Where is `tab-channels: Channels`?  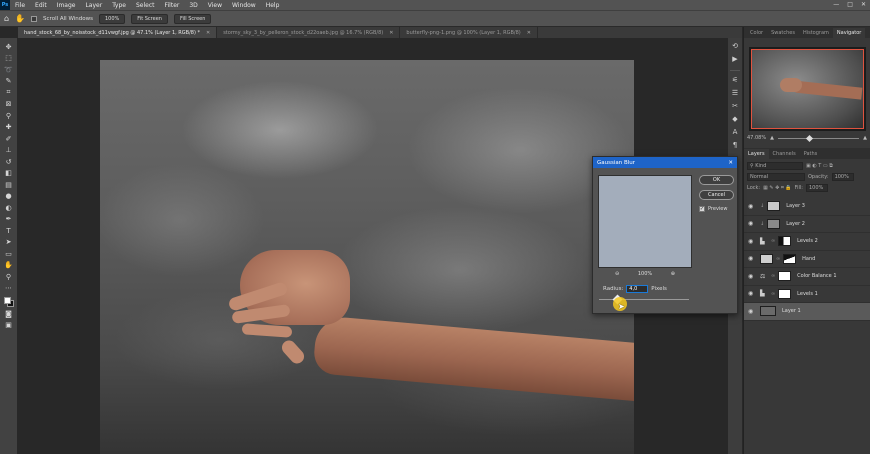 tab-channels: Channels is located at coordinates (784, 154).